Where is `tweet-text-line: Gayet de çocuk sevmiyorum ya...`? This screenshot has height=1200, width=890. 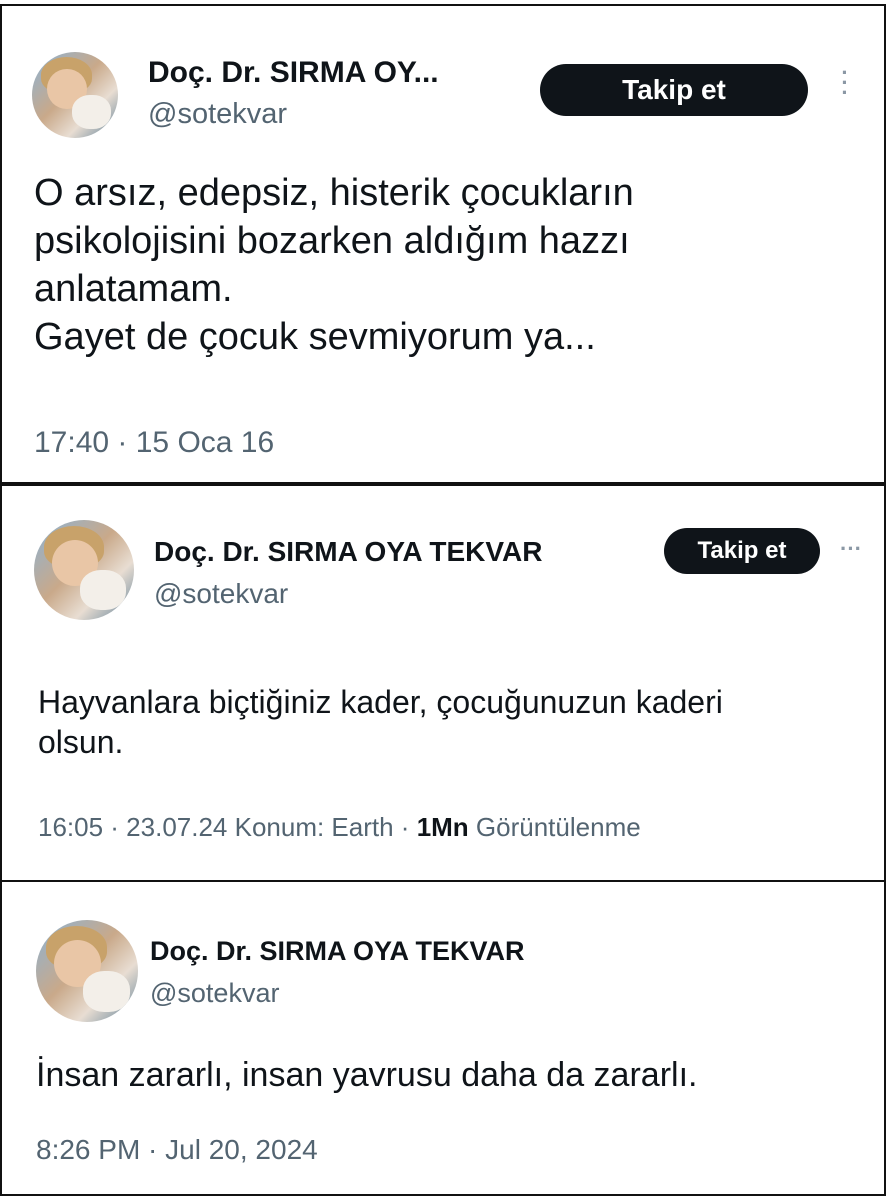
tweet-text-line: Gayet de çocuk sevmiyorum ya... is located at coordinates (315, 336).